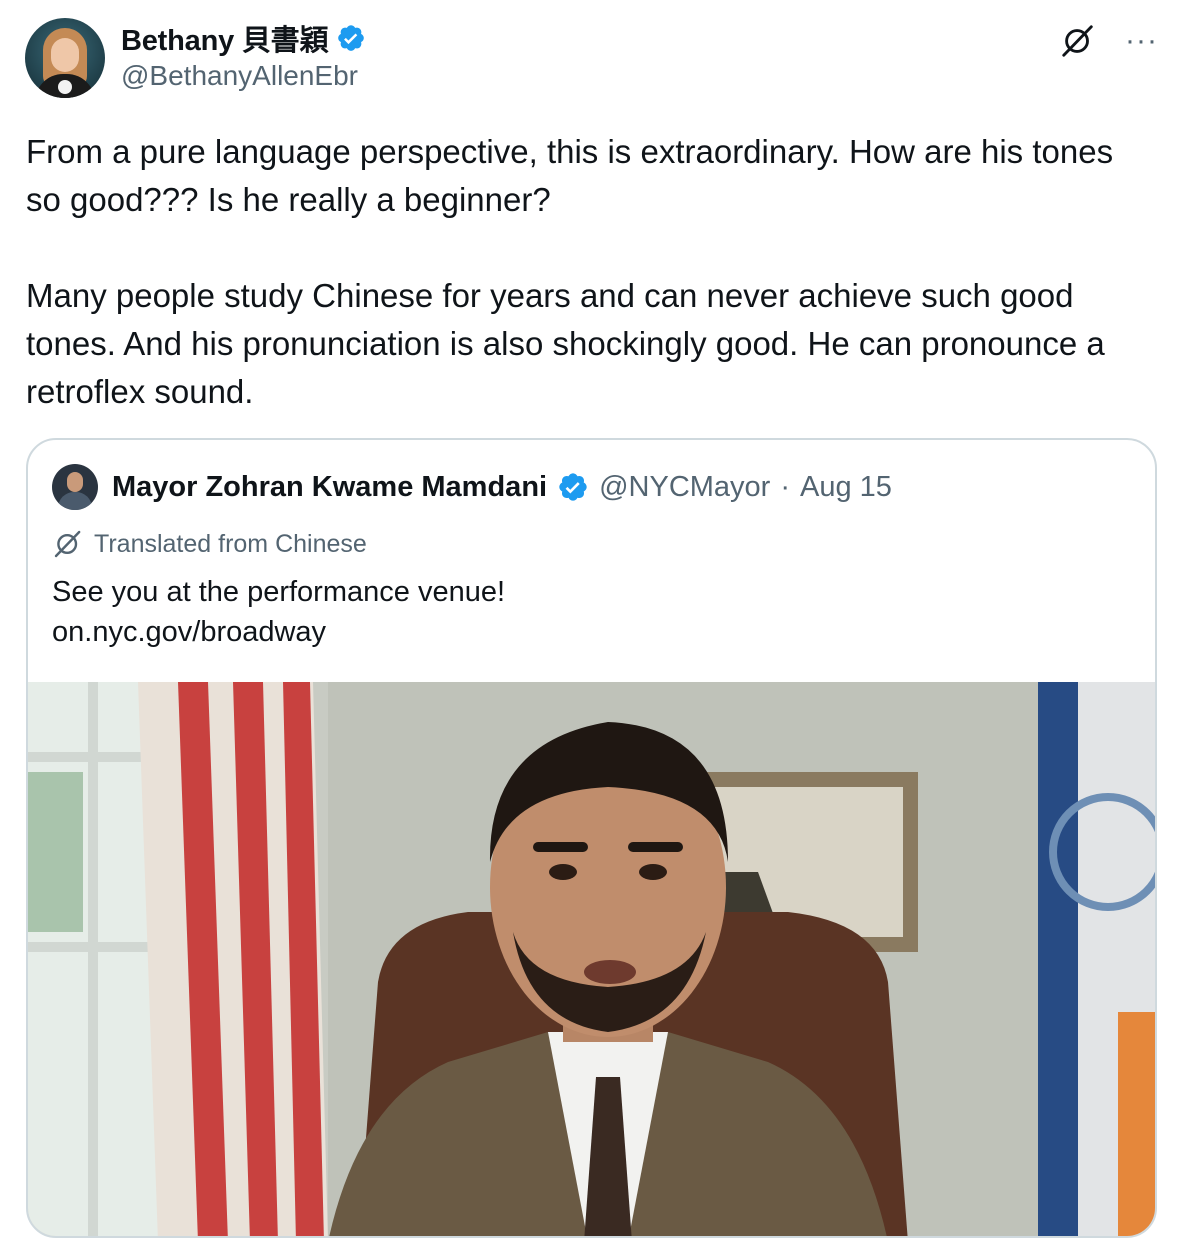 This screenshot has width=1182, height=1238. Describe the element at coordinates (684, 487) in the screenshot. I see `quoted-handle: @NYCMayor` at that location.